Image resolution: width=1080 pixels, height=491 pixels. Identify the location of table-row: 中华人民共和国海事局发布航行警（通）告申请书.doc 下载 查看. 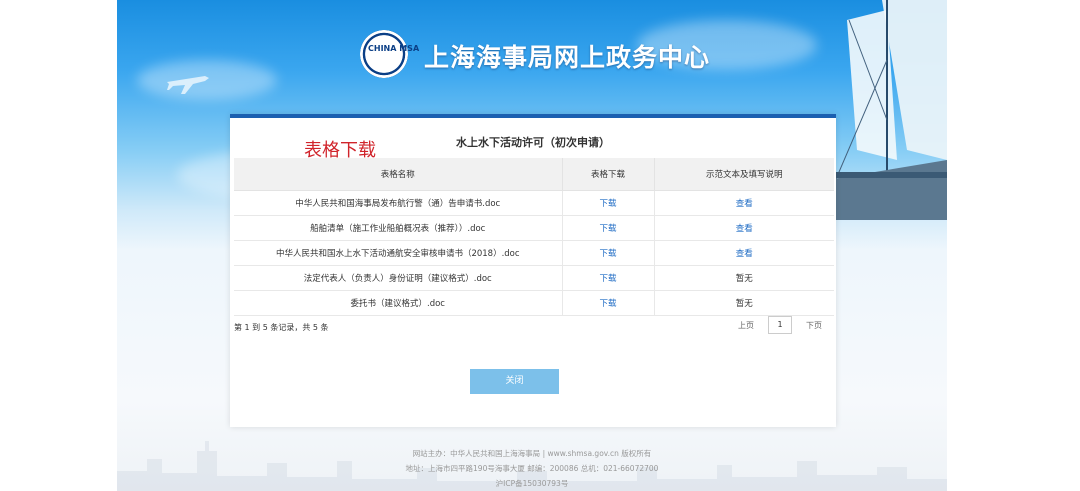
(534, 203).